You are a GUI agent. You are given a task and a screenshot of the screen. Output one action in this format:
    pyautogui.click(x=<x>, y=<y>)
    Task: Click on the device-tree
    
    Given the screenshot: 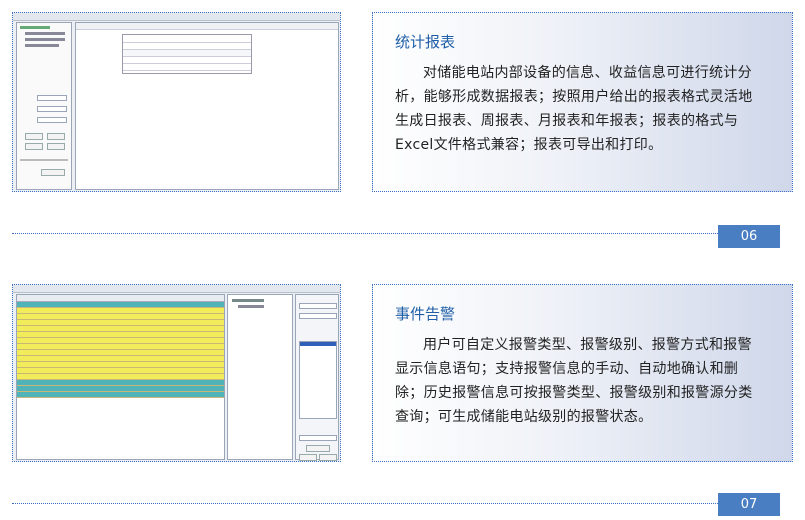 What is the action you would take?
    pyautogui.click(x=260, y=377)
    